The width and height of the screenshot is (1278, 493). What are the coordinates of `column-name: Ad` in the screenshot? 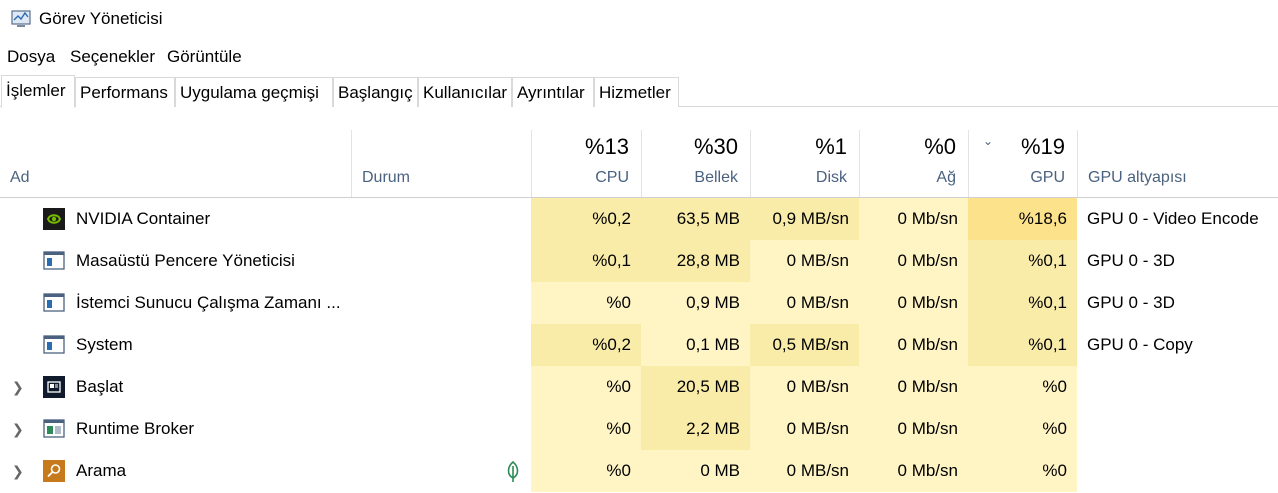 It's located at (175, 163).